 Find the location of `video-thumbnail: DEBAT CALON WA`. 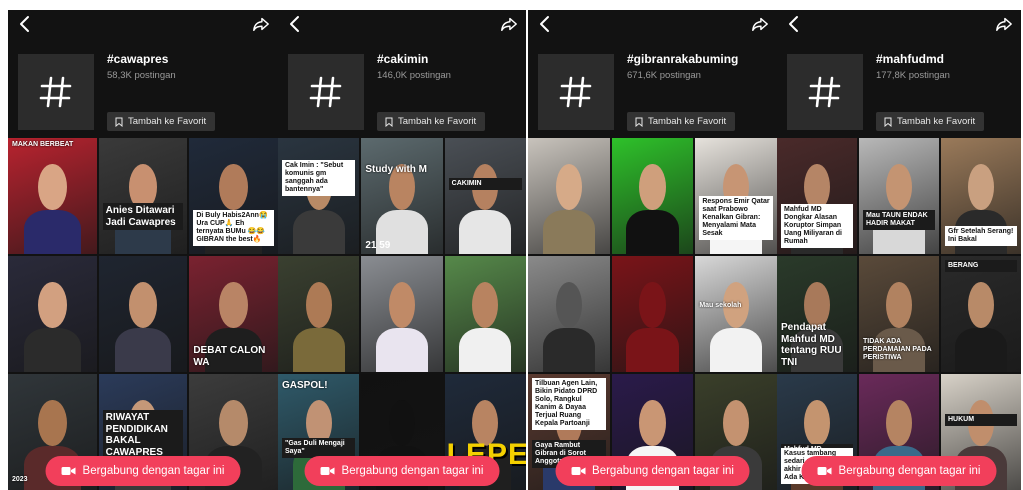

video-thumbnail: DEBAT CALON WA is located at coordinates (233, 314).